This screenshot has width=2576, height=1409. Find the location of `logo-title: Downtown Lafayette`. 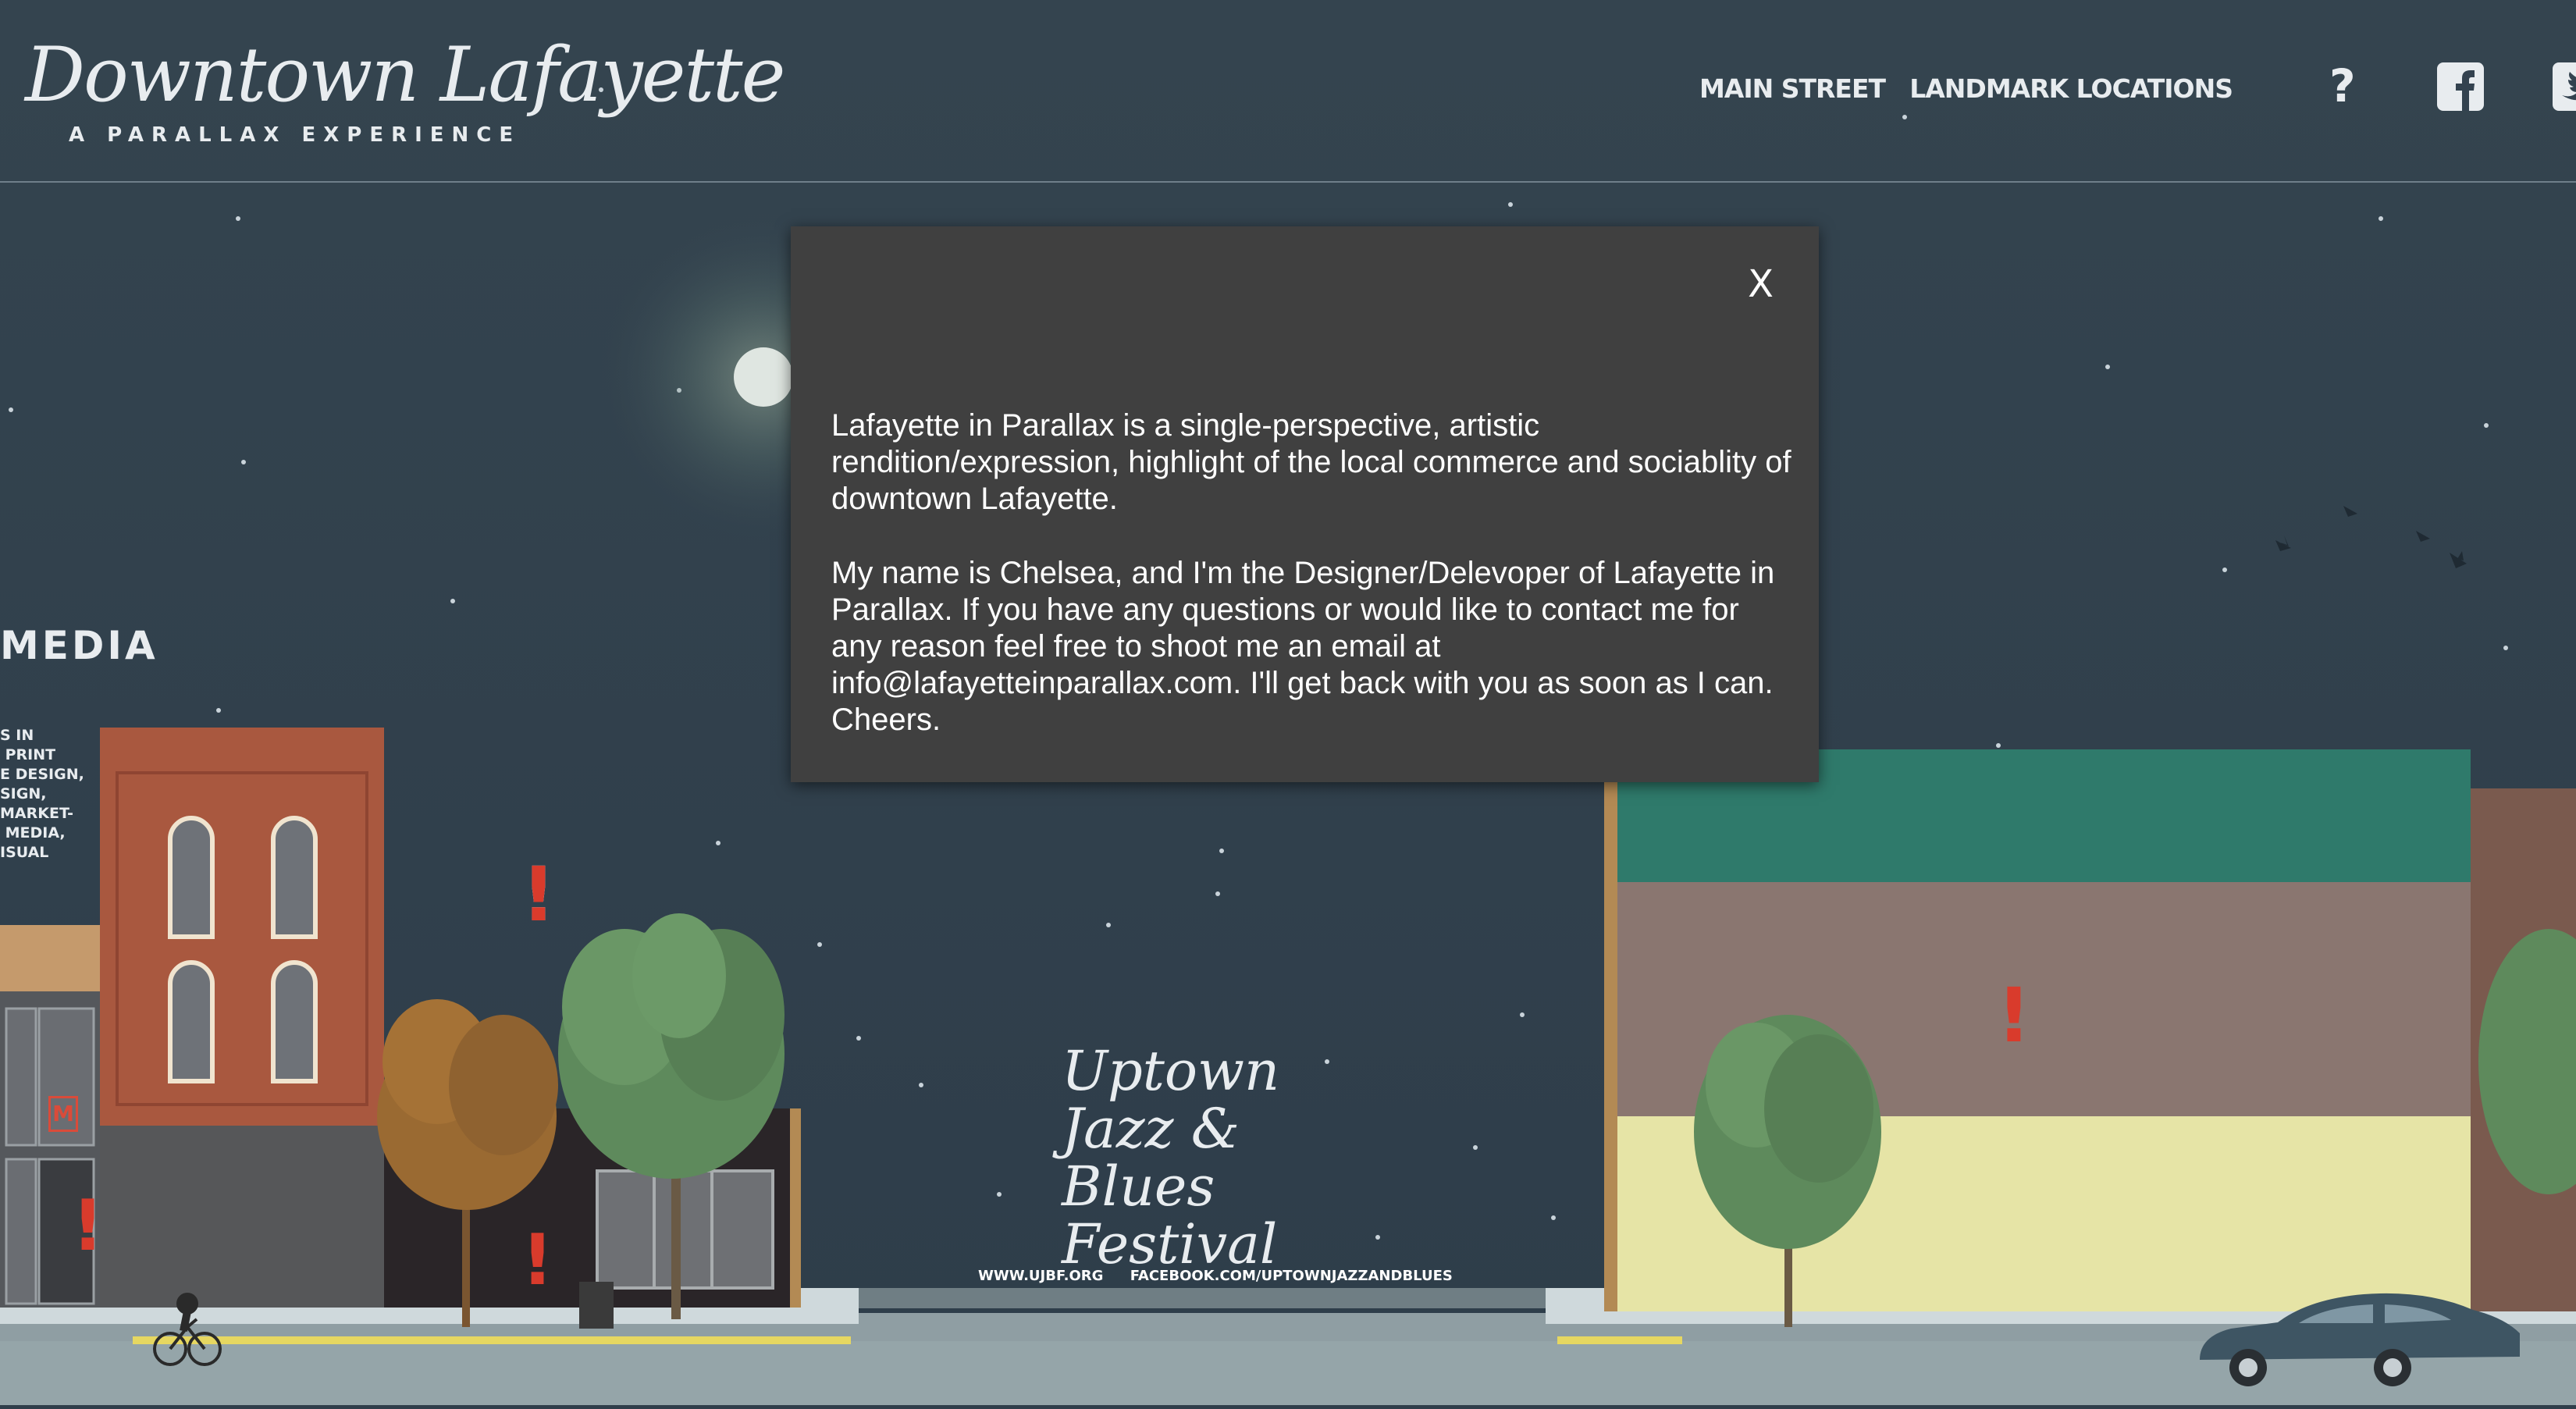

logo-title: Downtown Lafayette is located at coordinates (405, 75).